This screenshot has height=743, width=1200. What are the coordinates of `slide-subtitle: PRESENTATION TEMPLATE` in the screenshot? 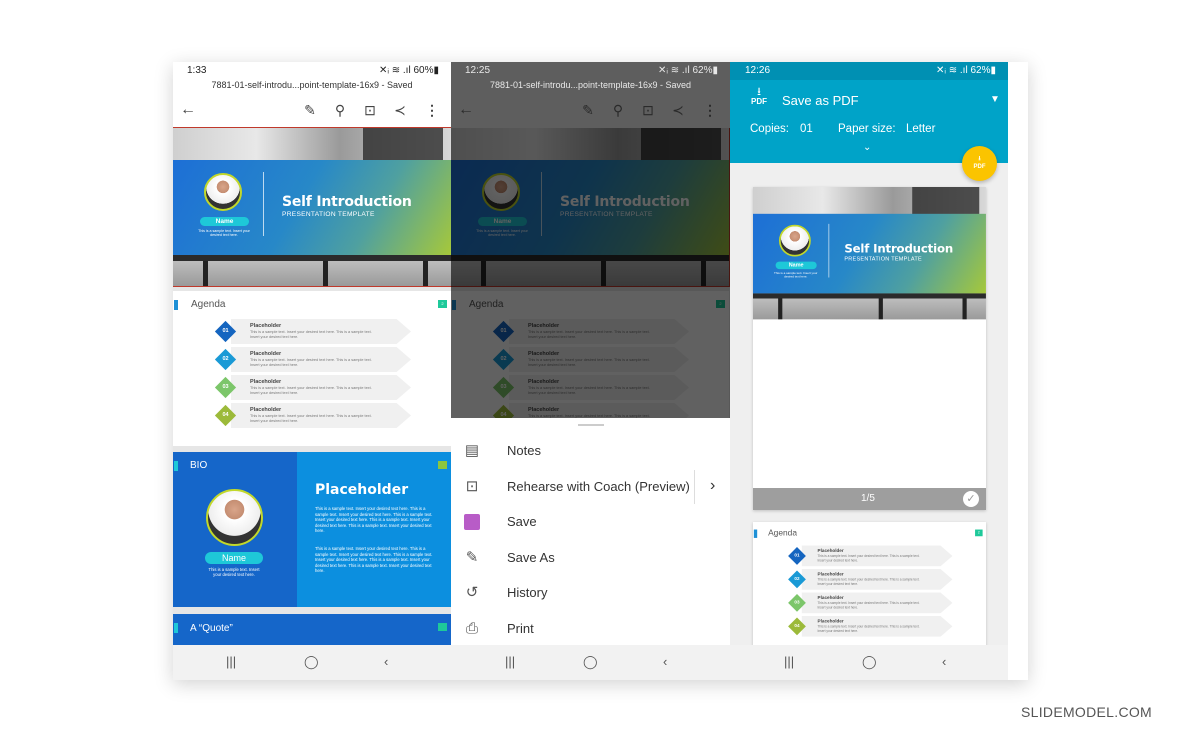 It's located at (883, 259).